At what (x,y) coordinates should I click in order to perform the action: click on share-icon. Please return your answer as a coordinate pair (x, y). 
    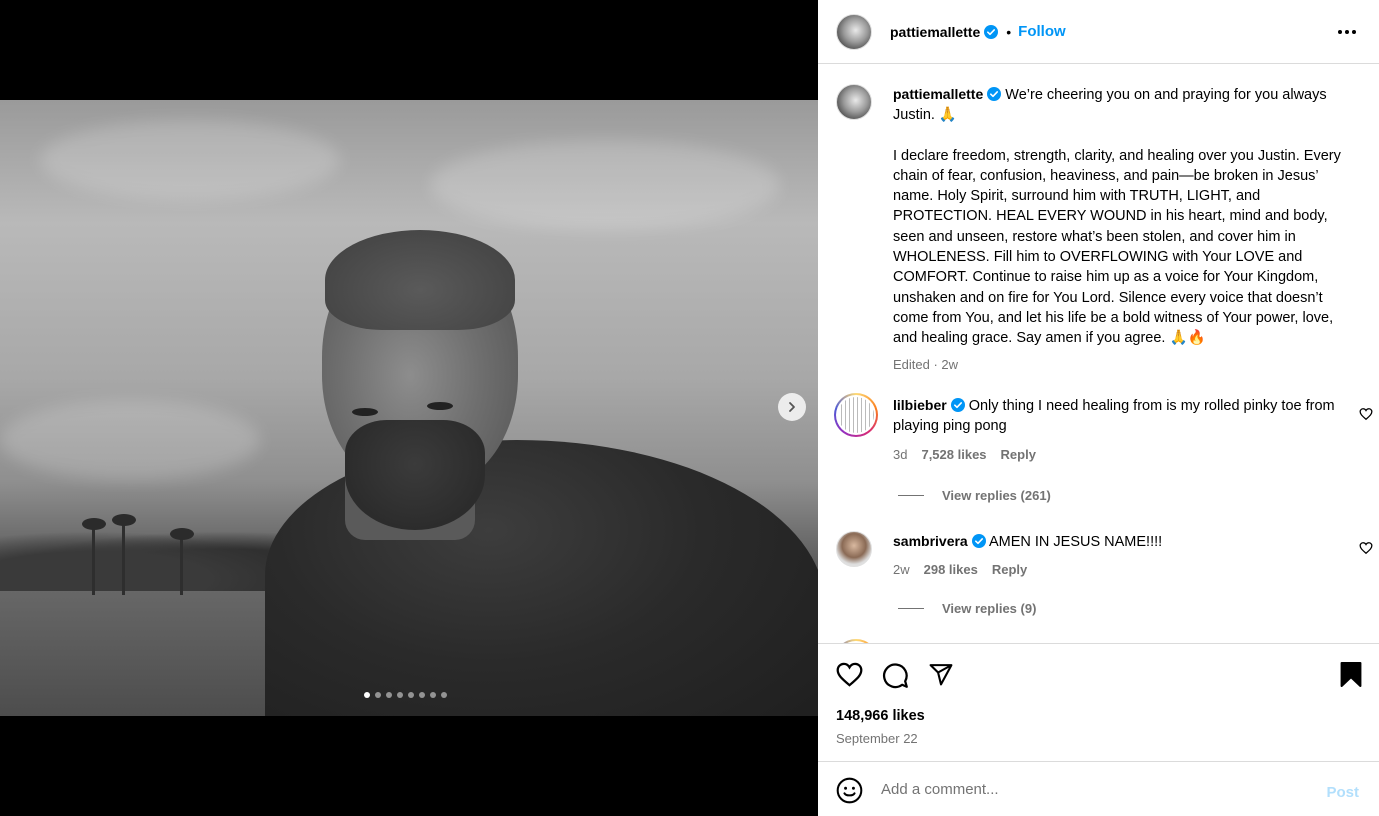
    Looking at the image, I should click on (941, 674).